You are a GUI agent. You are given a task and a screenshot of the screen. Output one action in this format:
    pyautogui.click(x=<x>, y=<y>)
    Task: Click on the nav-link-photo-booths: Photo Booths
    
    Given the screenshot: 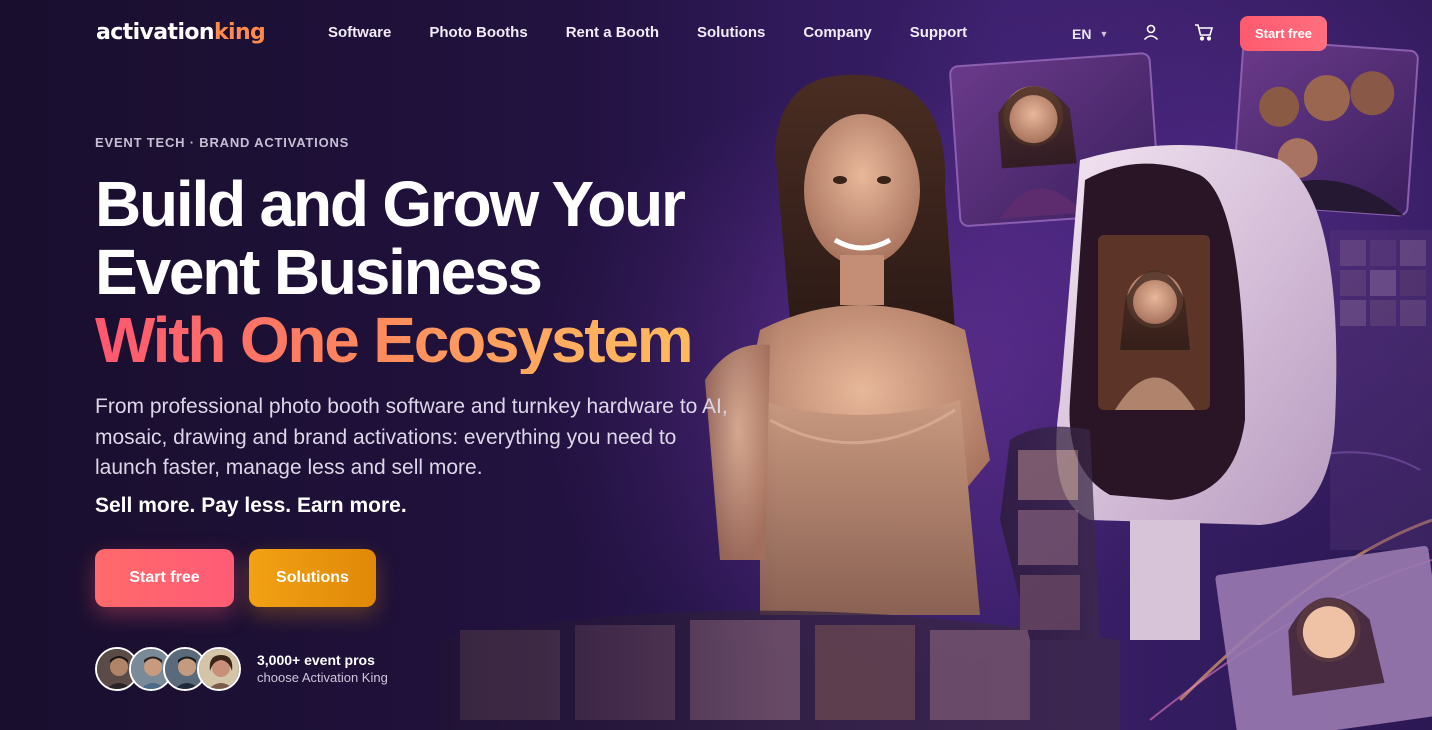 What is the action you would take?
    pyautogui.click(x=478, y=32)
    